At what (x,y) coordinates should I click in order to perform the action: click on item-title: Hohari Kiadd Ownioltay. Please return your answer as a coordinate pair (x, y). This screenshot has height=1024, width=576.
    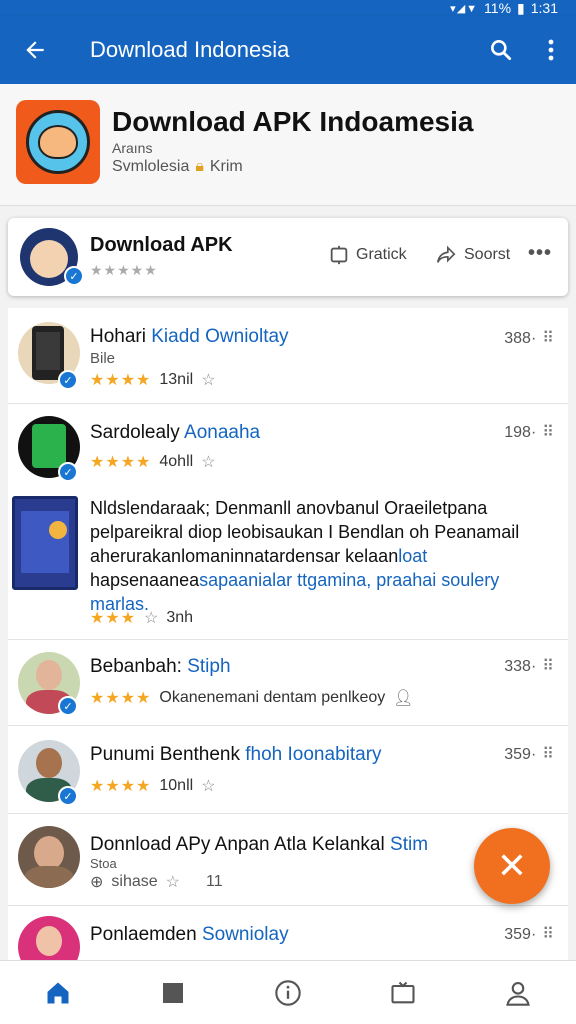
    Looking at the image, I should click on (189, 336).